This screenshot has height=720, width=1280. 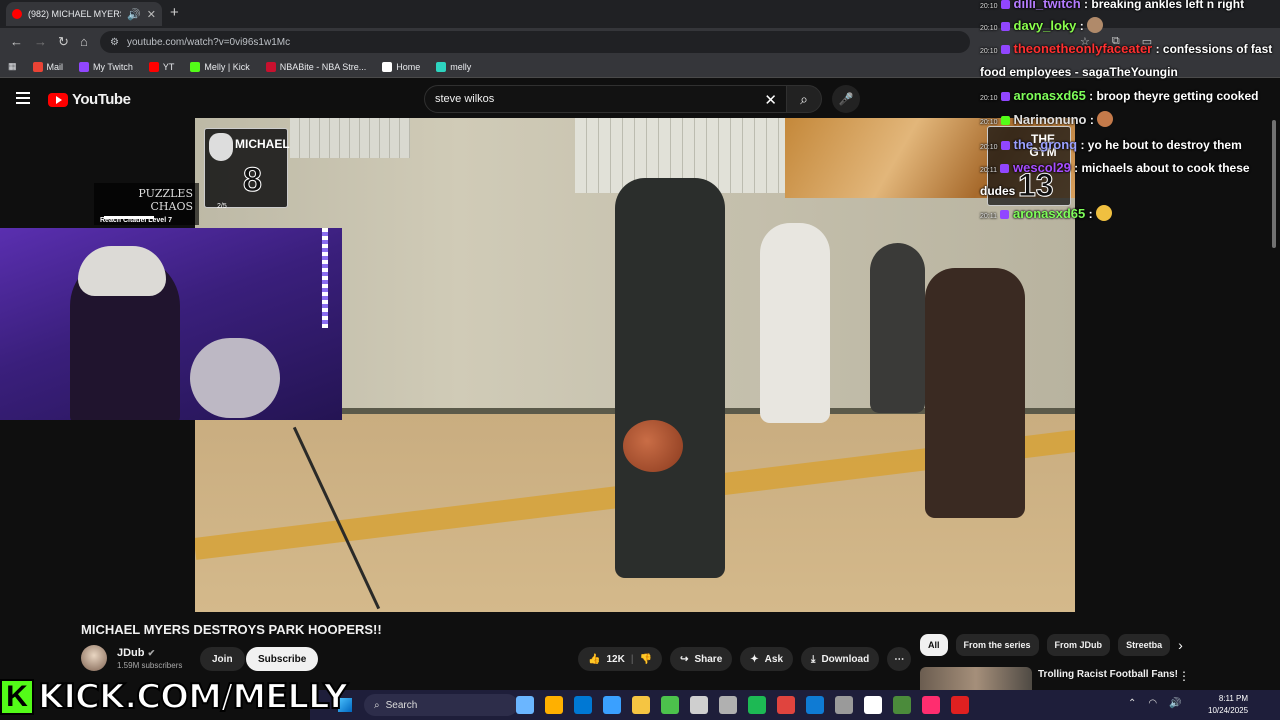 I want to click on bookmark-melly-kick: Melly | Kick, so click(x=220, y=66).